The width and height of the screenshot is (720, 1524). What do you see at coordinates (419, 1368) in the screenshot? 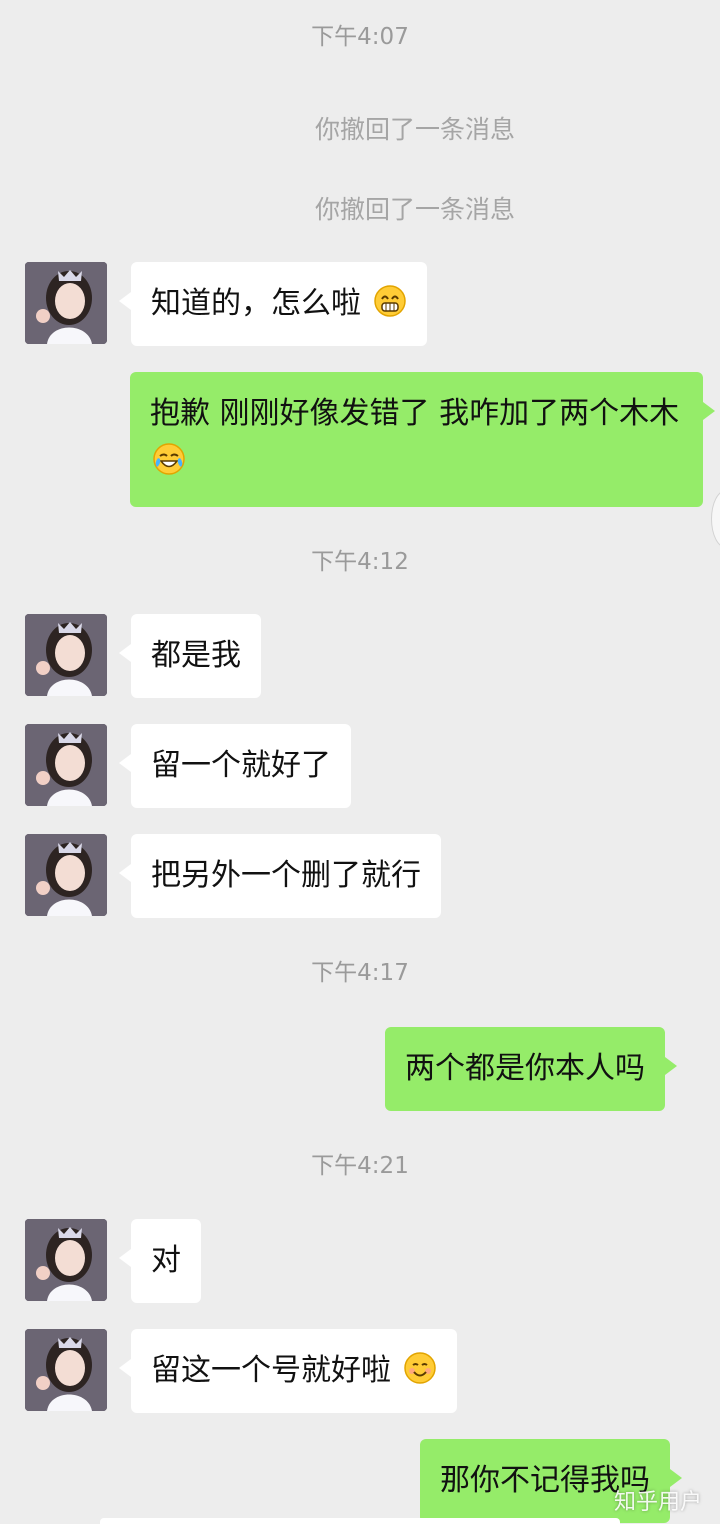
I see `smile-emoji-icon` at bounding box center [419, 1368].